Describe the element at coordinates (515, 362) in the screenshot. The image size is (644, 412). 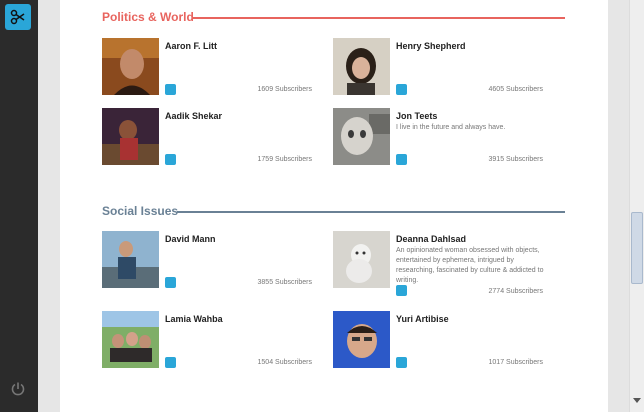
I see `subscriber-count: 1017 Subscribers` at that location.